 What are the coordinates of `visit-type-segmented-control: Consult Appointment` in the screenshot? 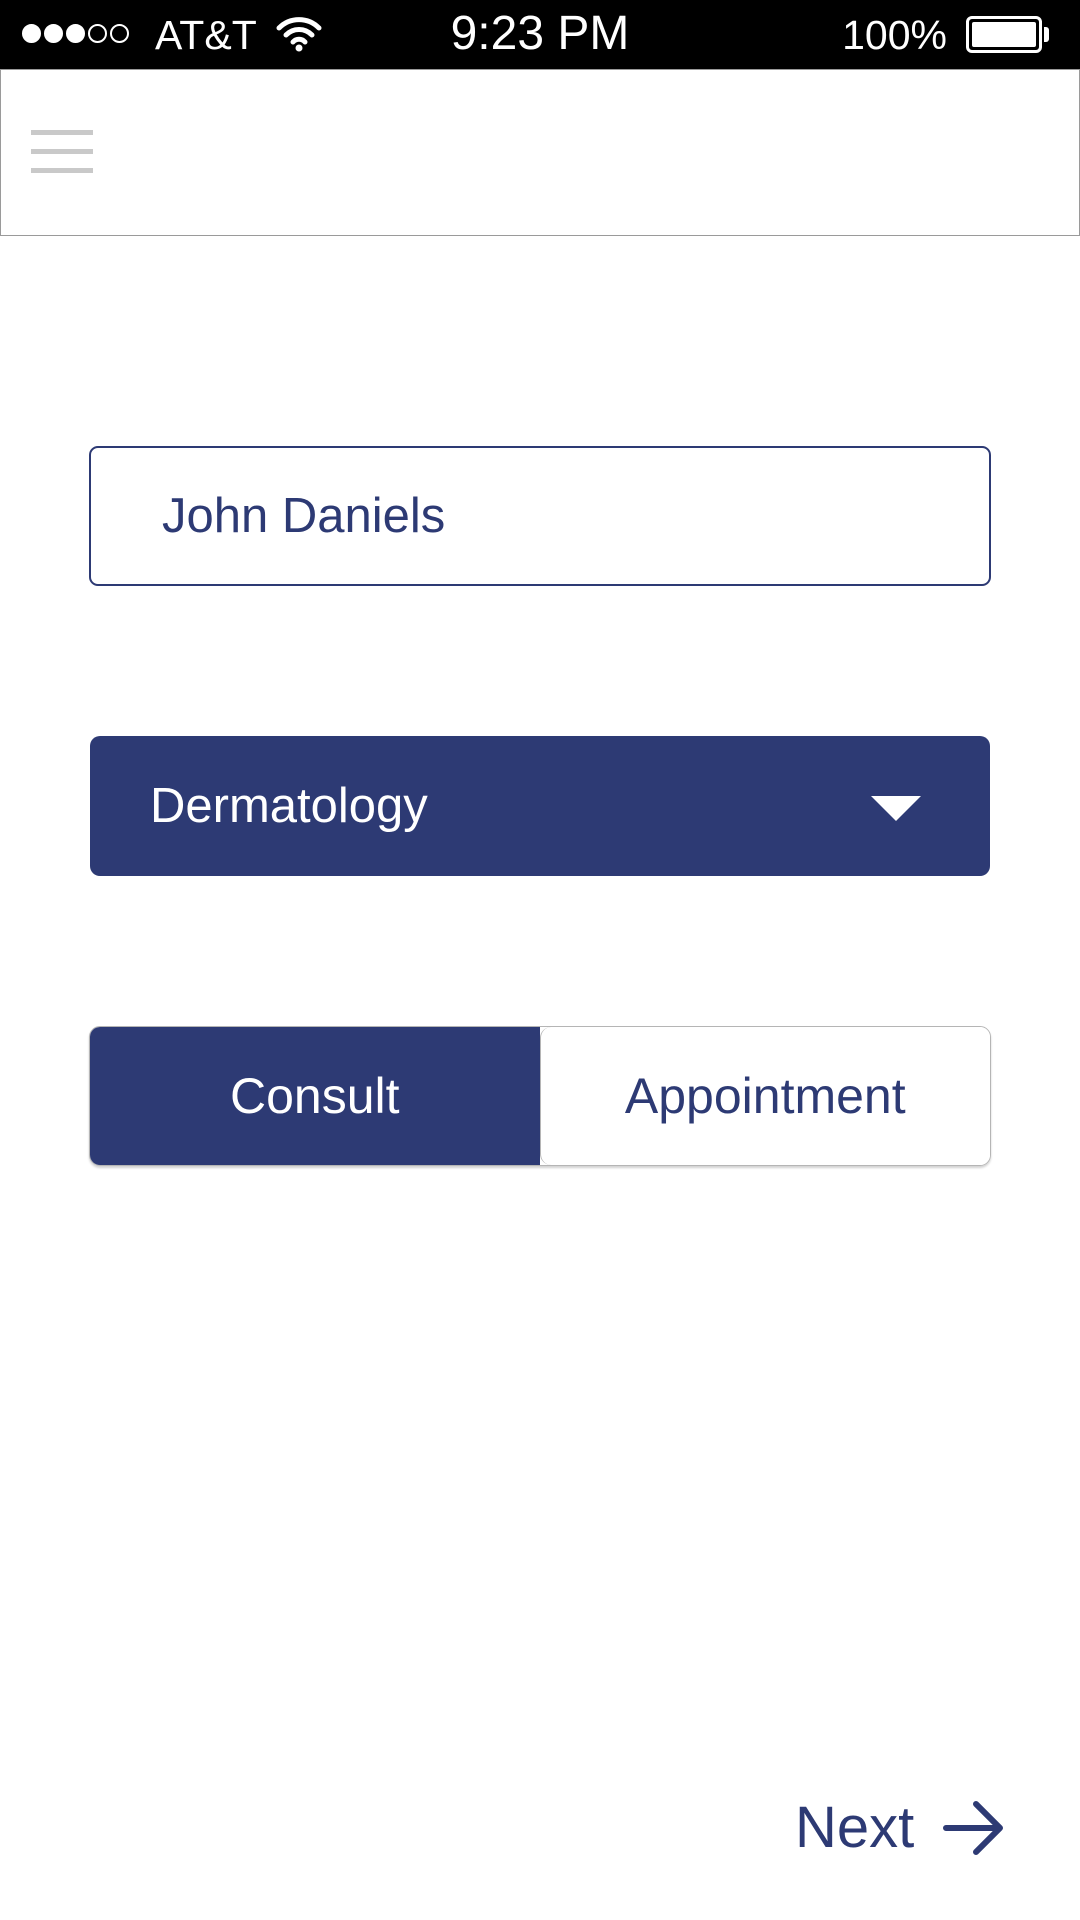 It's located at (540, 1096).